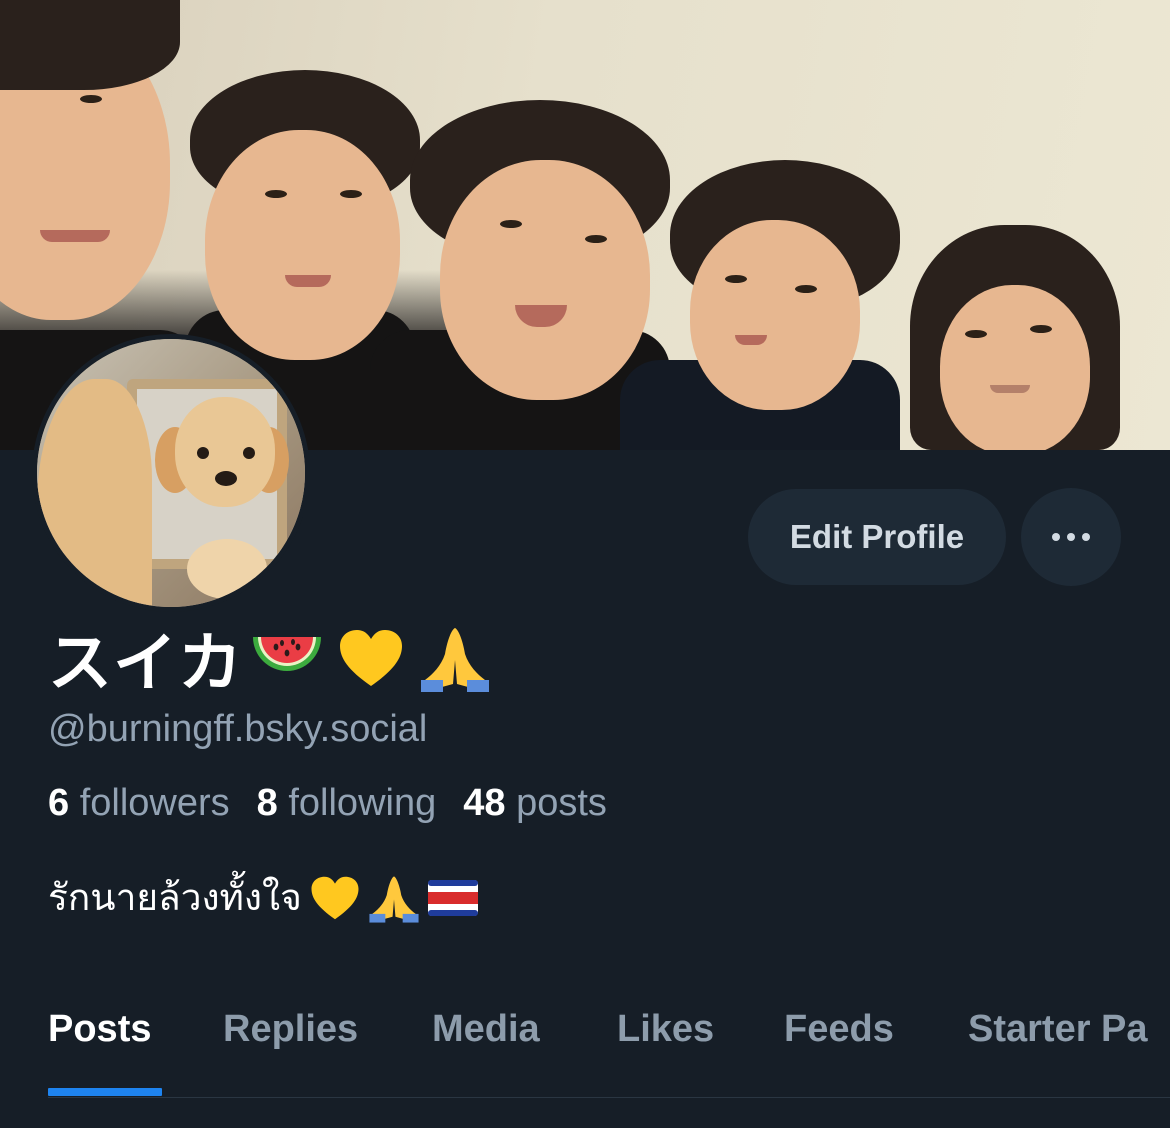 Image resolution: width=1170 pixels, height=1128 pixels. Describe the element at coordinates (105, 1092) in the screenshot. I see `active-tab-indicator` at that location.